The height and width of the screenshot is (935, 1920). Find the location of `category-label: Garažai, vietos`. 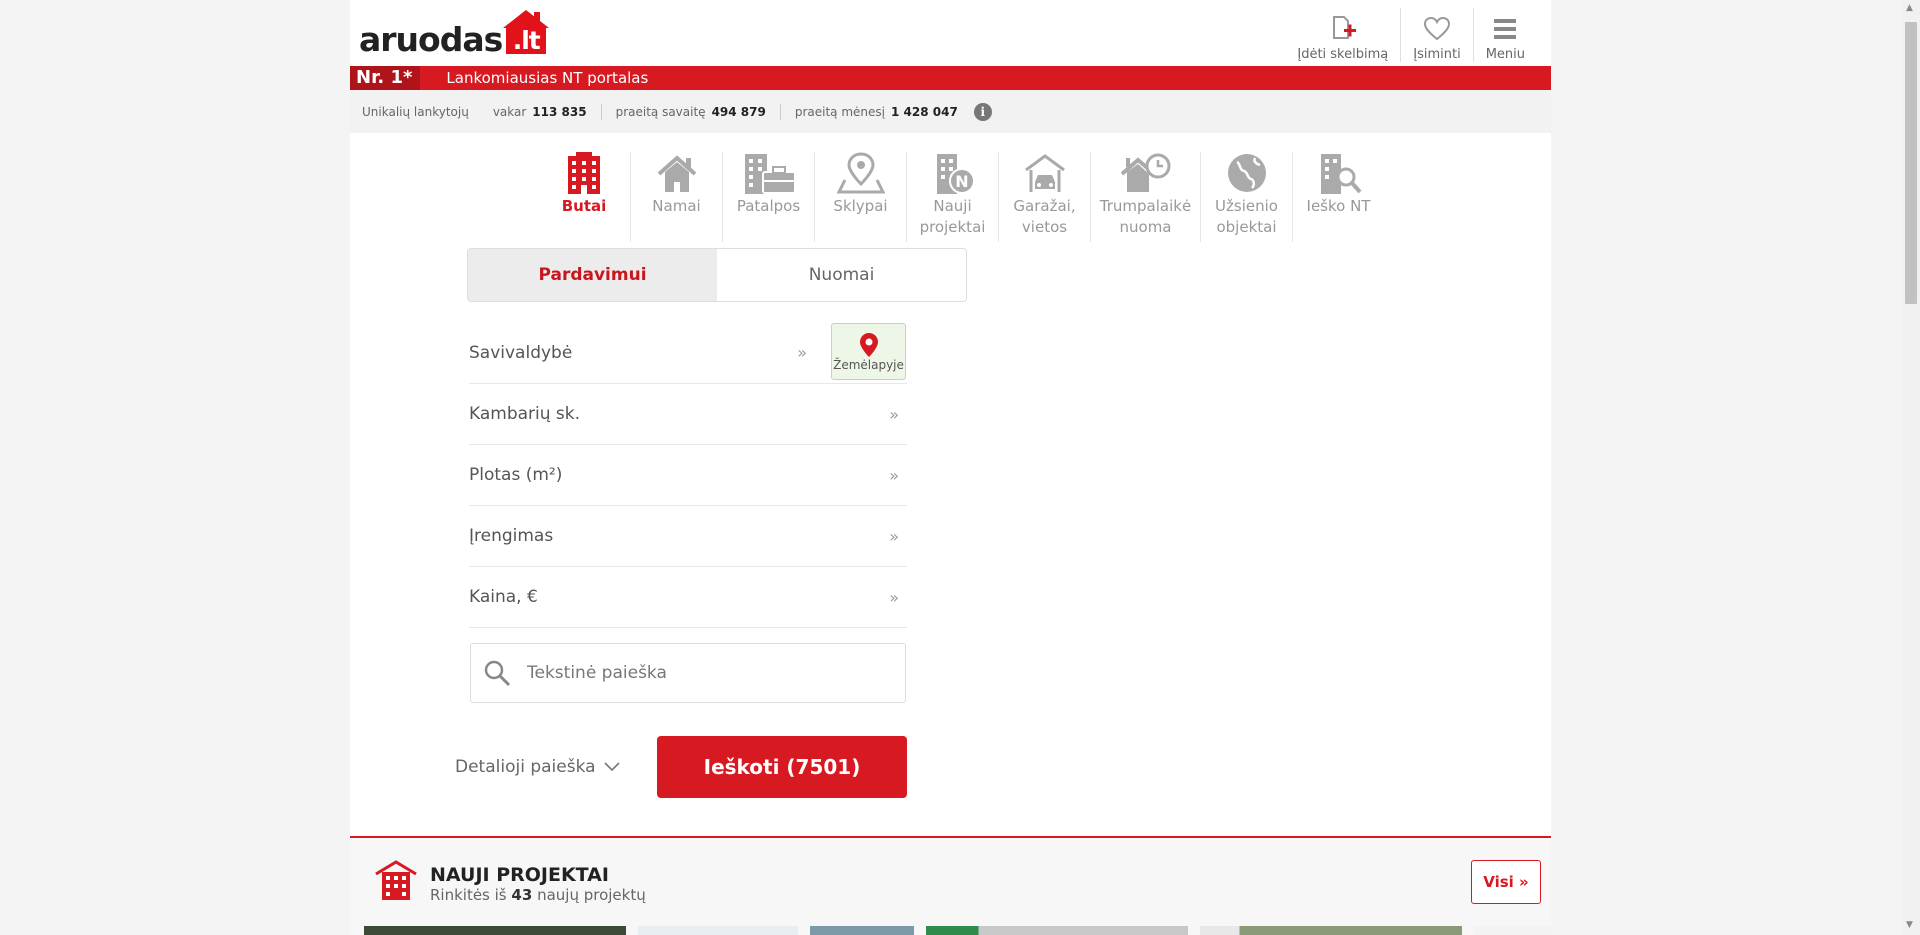

category-label: Garažai, vietos is located at coordinates (1044, 216).